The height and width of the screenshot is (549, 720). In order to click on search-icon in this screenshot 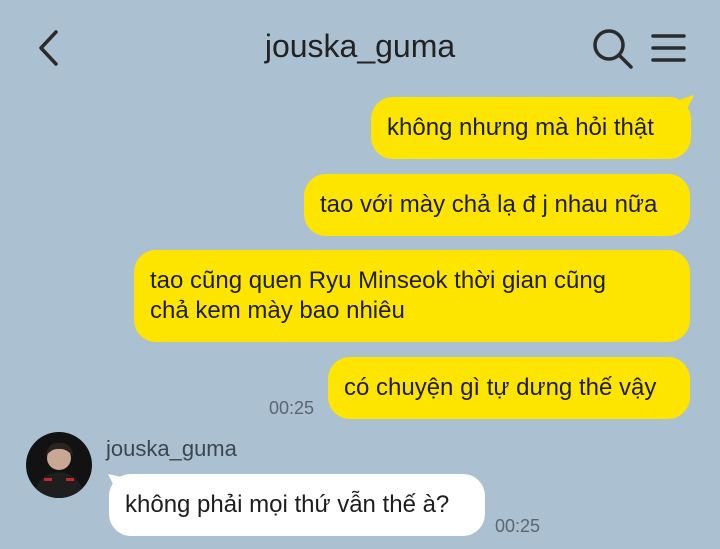, I will do `click(613, 49)`.